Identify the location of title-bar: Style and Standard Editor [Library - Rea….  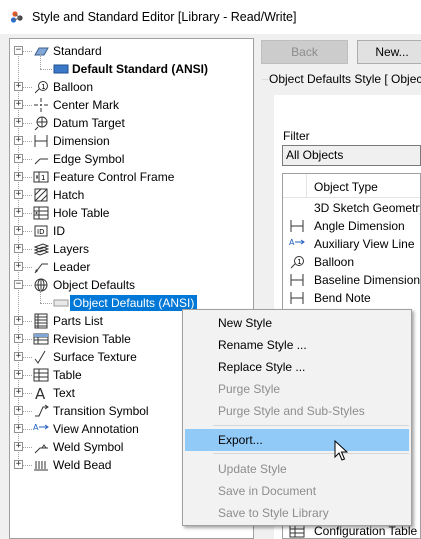
(210, 17).